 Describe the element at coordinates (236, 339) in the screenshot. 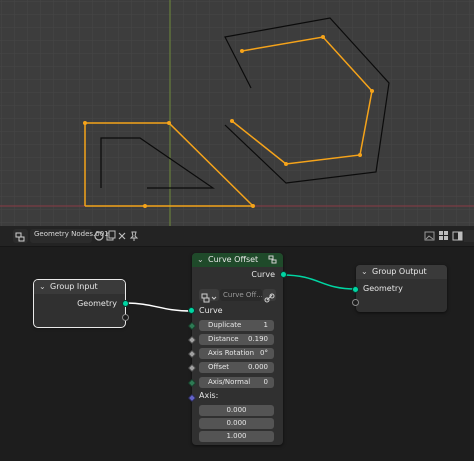

I see `distance-field: Distance 0.190` at that location.